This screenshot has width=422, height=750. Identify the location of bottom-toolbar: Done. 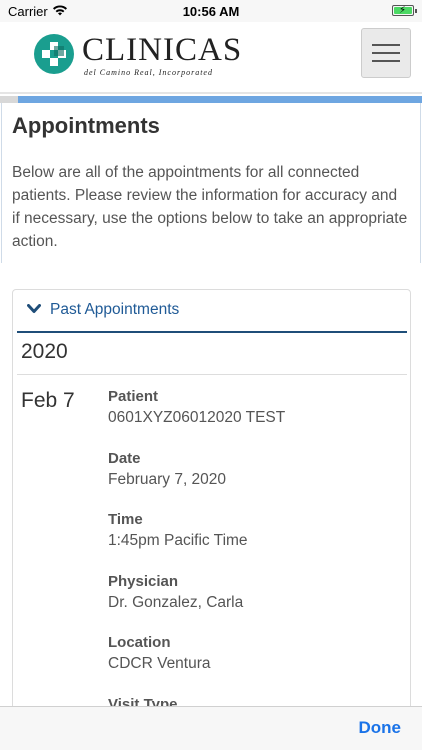
(211, 728).